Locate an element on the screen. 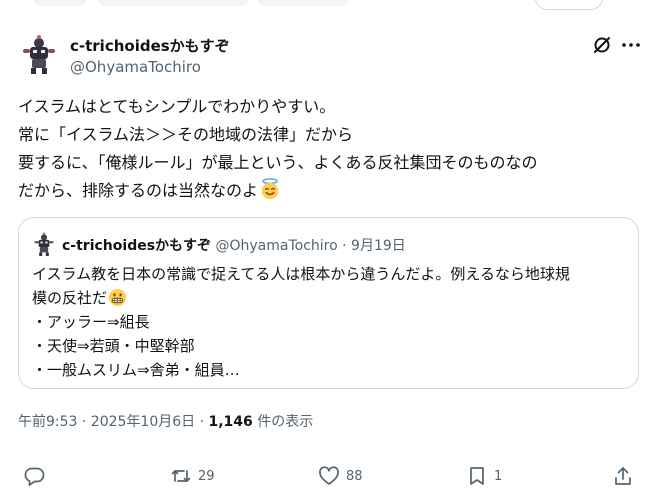 This screenshot has width=655, height=496. post-meta: 午前9:53 · 2025年10月6日 · 1,146 件の表示 is located at coordinates (165, 421).